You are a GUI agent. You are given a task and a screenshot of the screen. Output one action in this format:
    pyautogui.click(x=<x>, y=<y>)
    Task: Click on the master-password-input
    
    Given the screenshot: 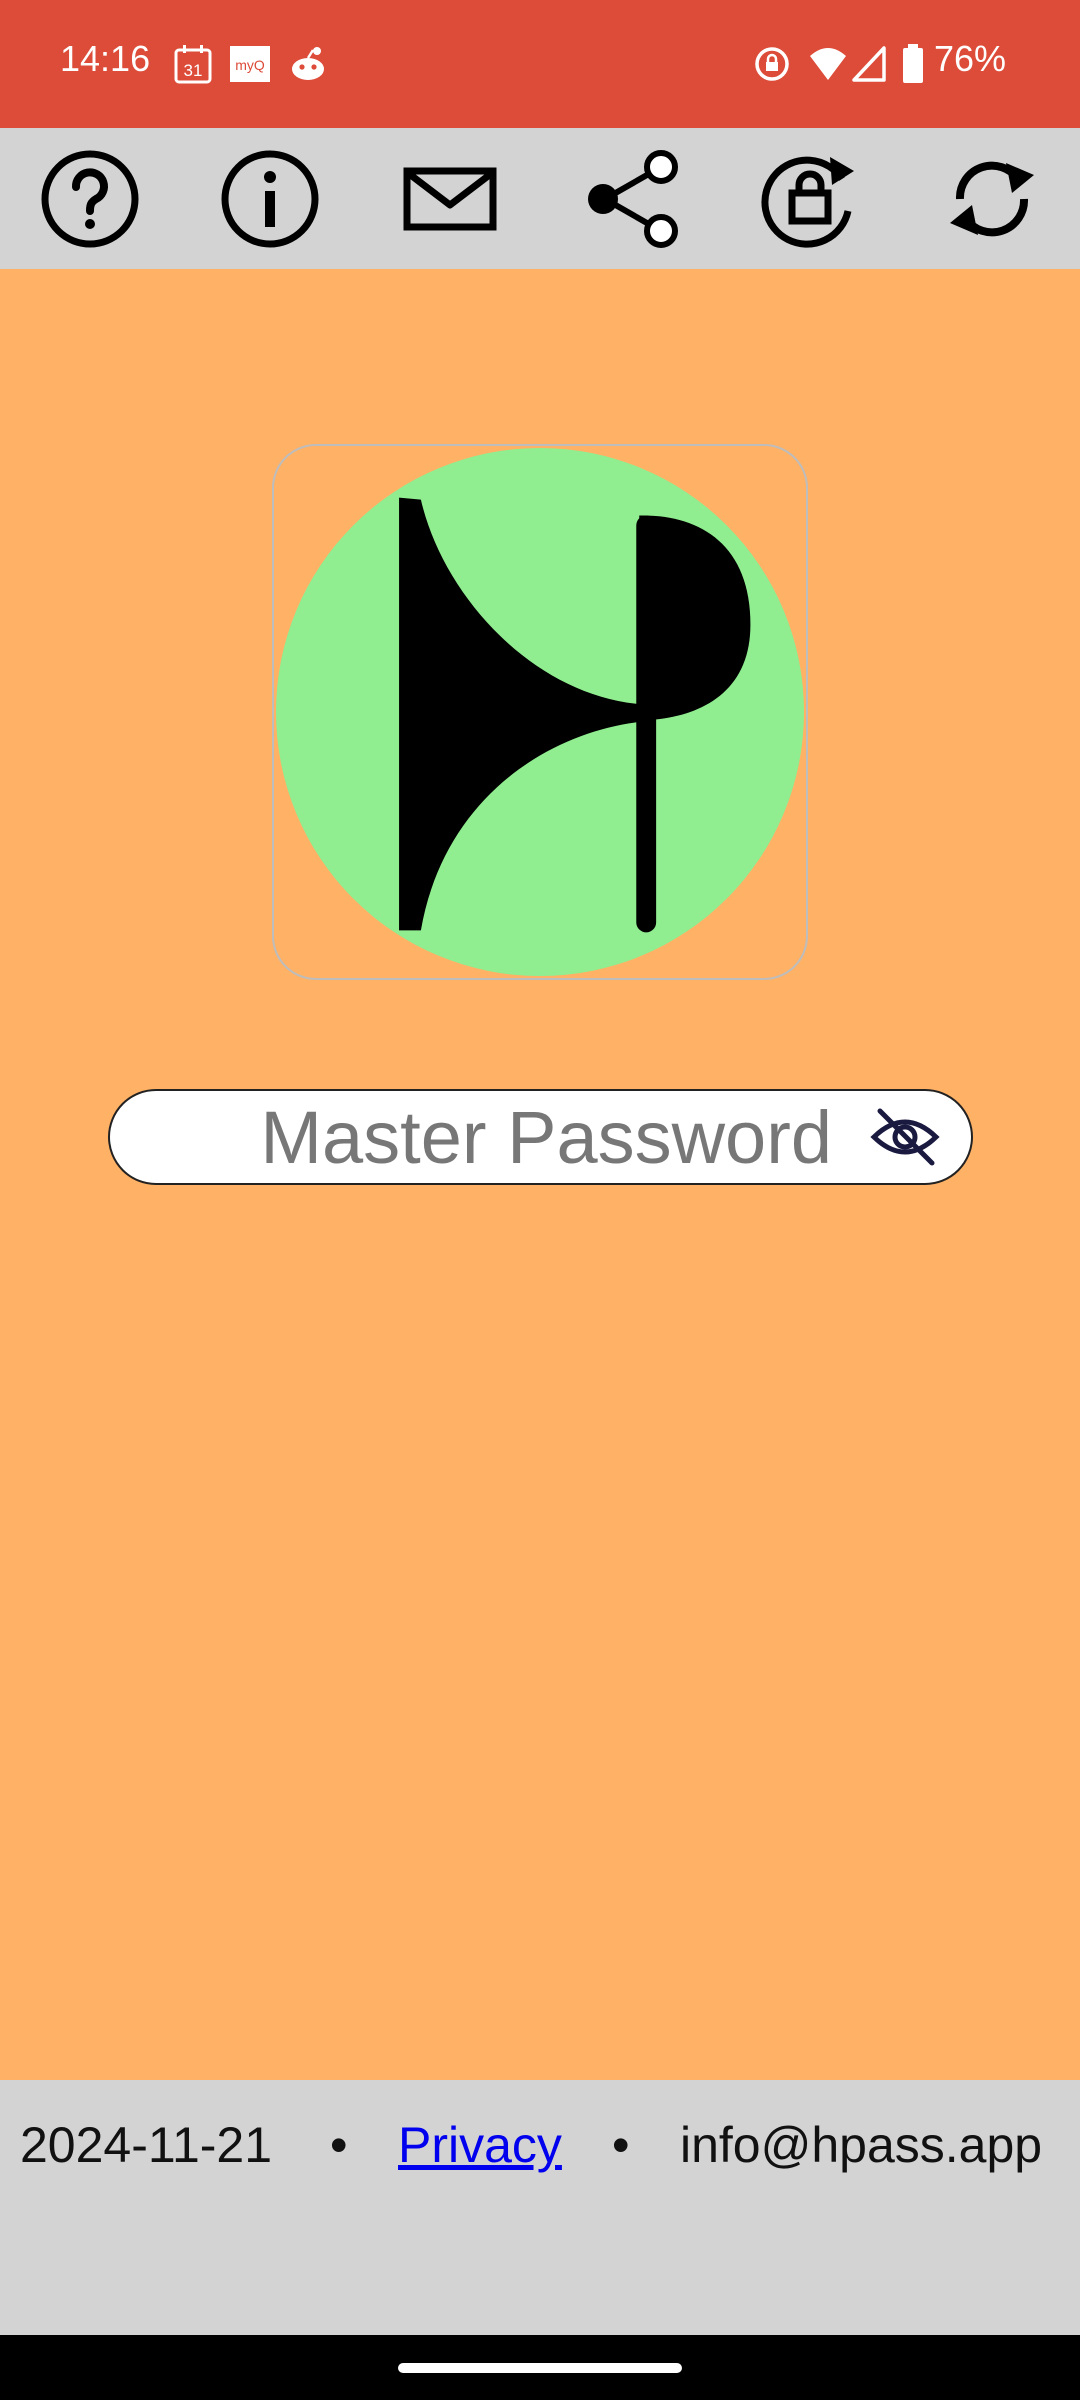 What is the action you would take?
    pyautogui.click(x=540, y=1137)
    